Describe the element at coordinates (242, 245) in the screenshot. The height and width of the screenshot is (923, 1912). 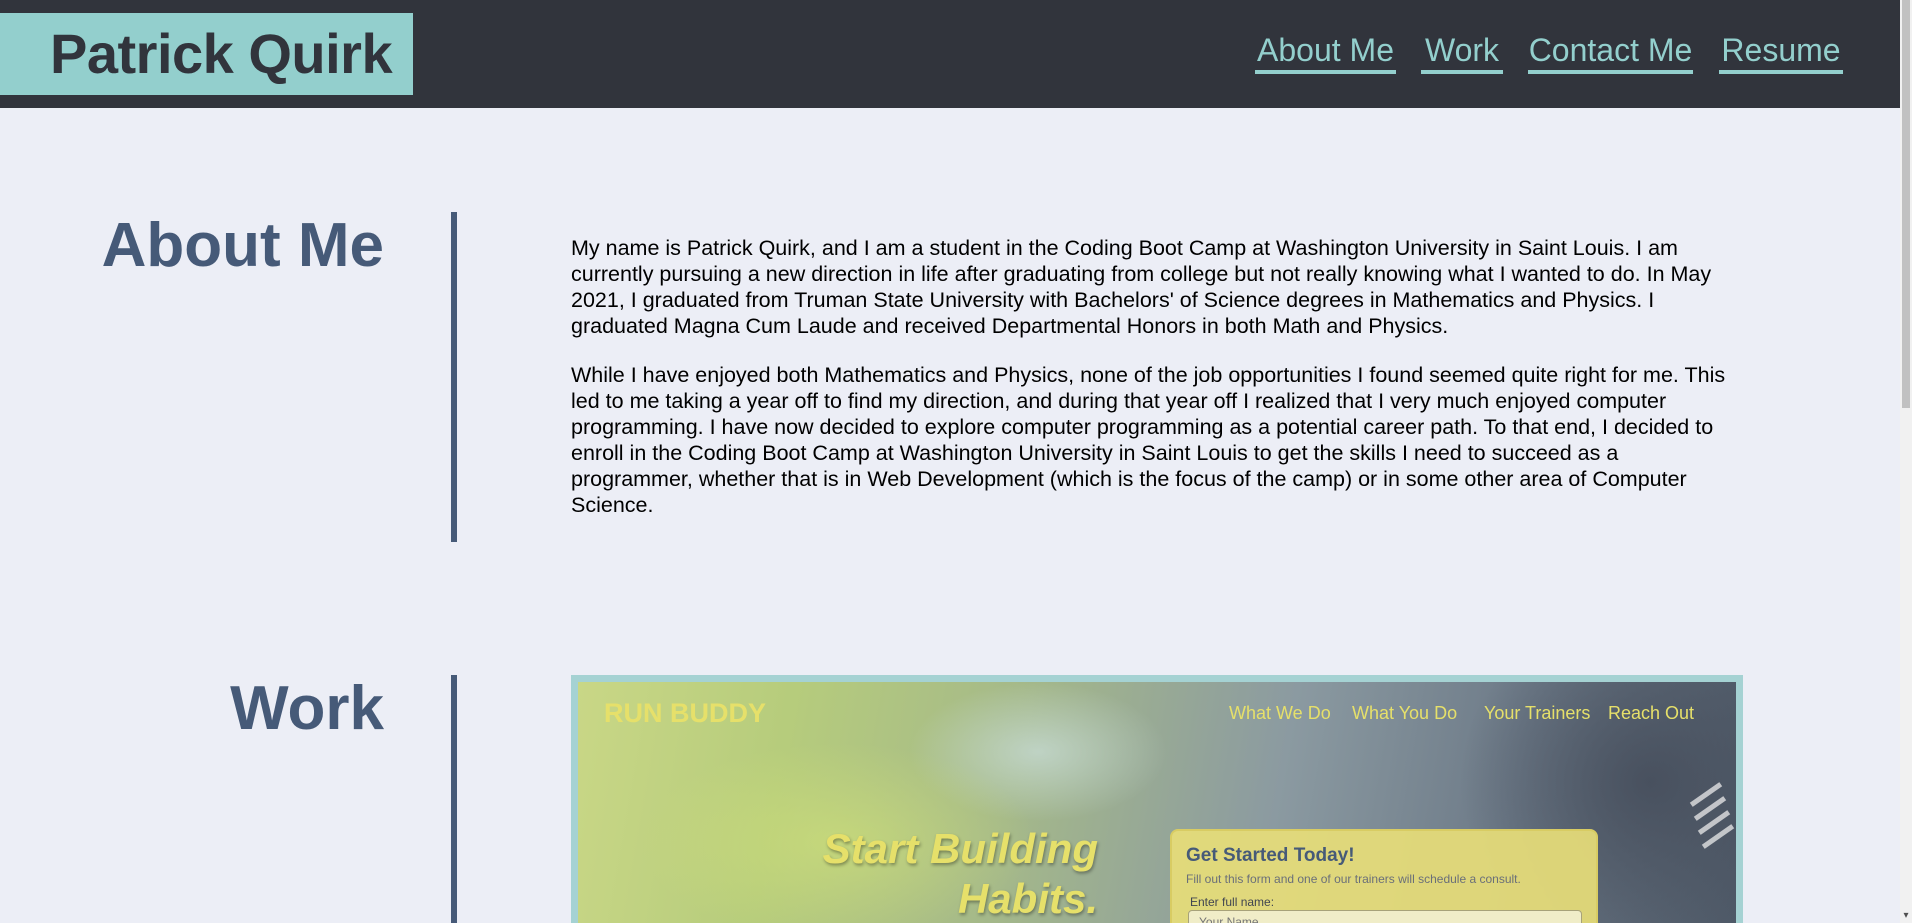
I see `about-heading: About Me` at that location.